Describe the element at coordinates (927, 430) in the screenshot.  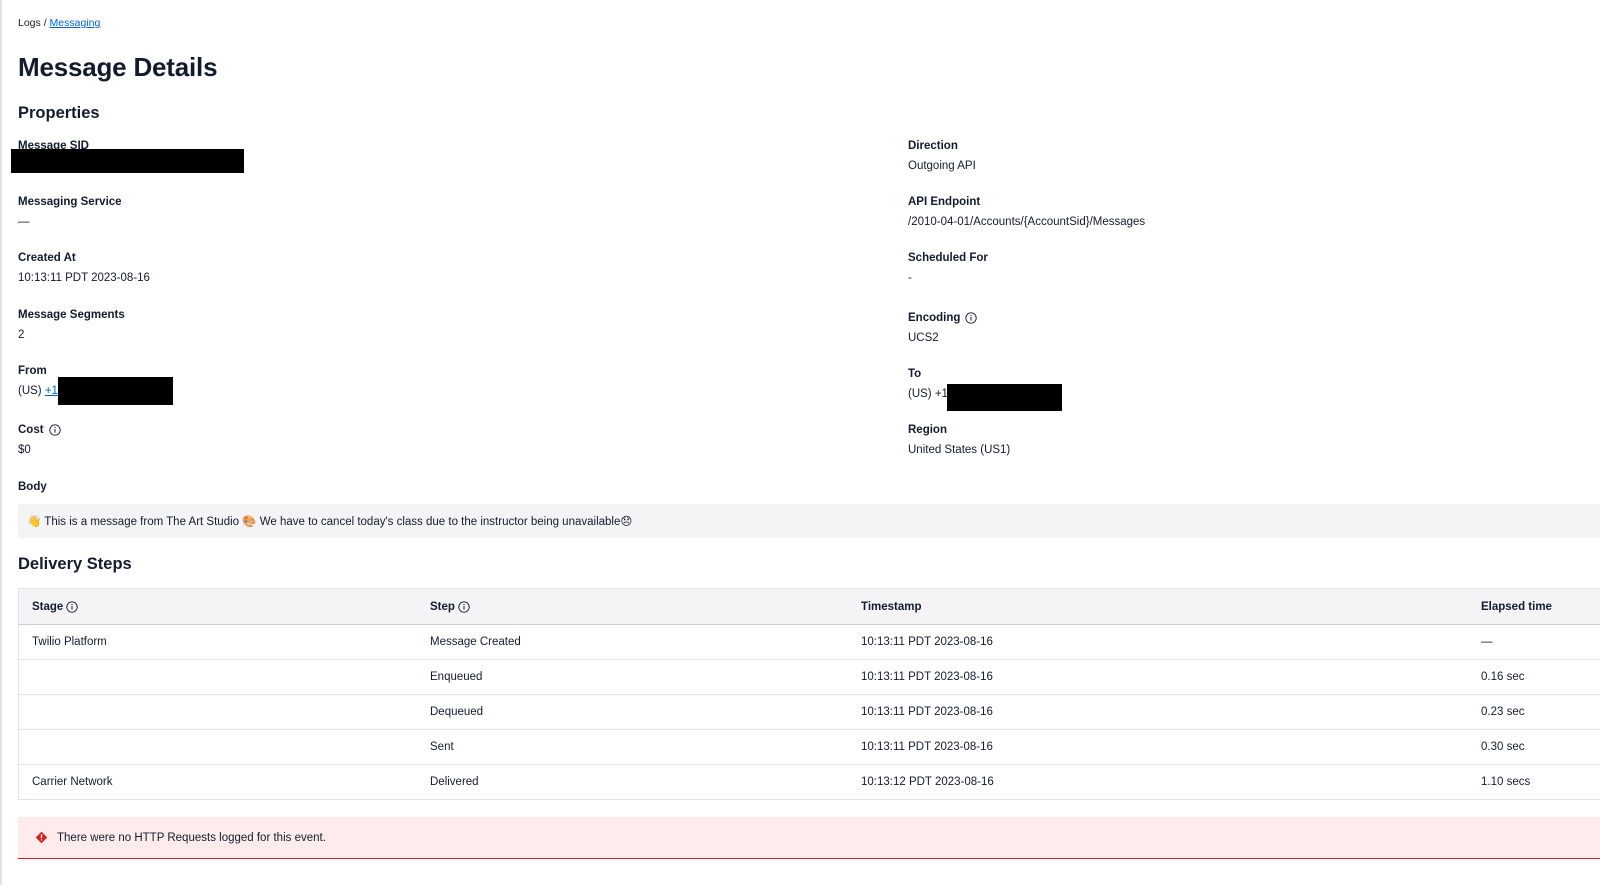
I see `region-label: Region` at that location.